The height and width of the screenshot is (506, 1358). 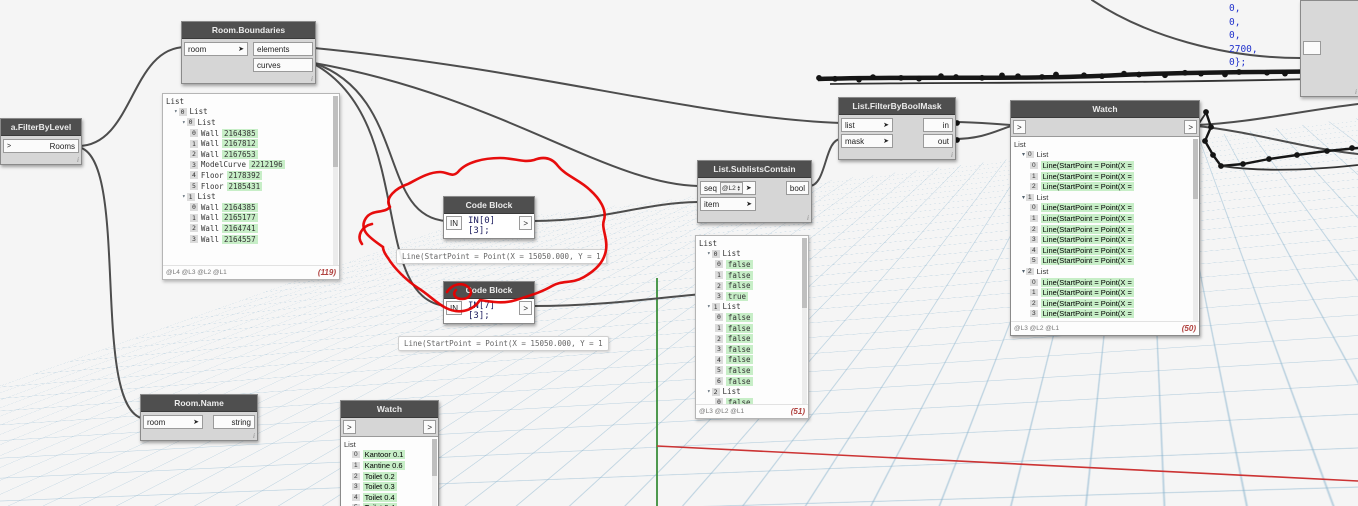 What do you see at coordinates (234, 422) in the screenshot?
I see `port-string: string` at bounding box center [234, 422].